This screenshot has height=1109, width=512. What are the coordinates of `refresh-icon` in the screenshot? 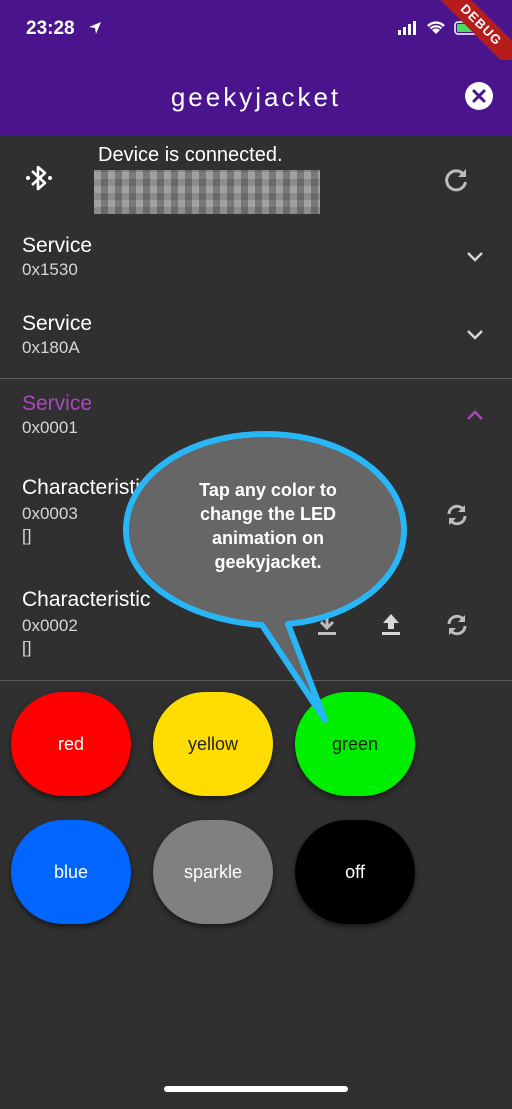 It's located at (456, 180).